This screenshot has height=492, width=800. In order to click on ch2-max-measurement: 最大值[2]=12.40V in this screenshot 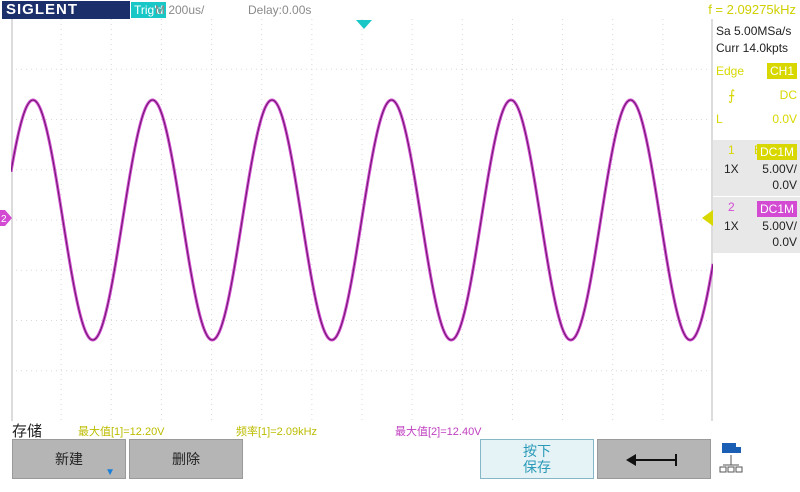, I will do `click(438, 432)`.